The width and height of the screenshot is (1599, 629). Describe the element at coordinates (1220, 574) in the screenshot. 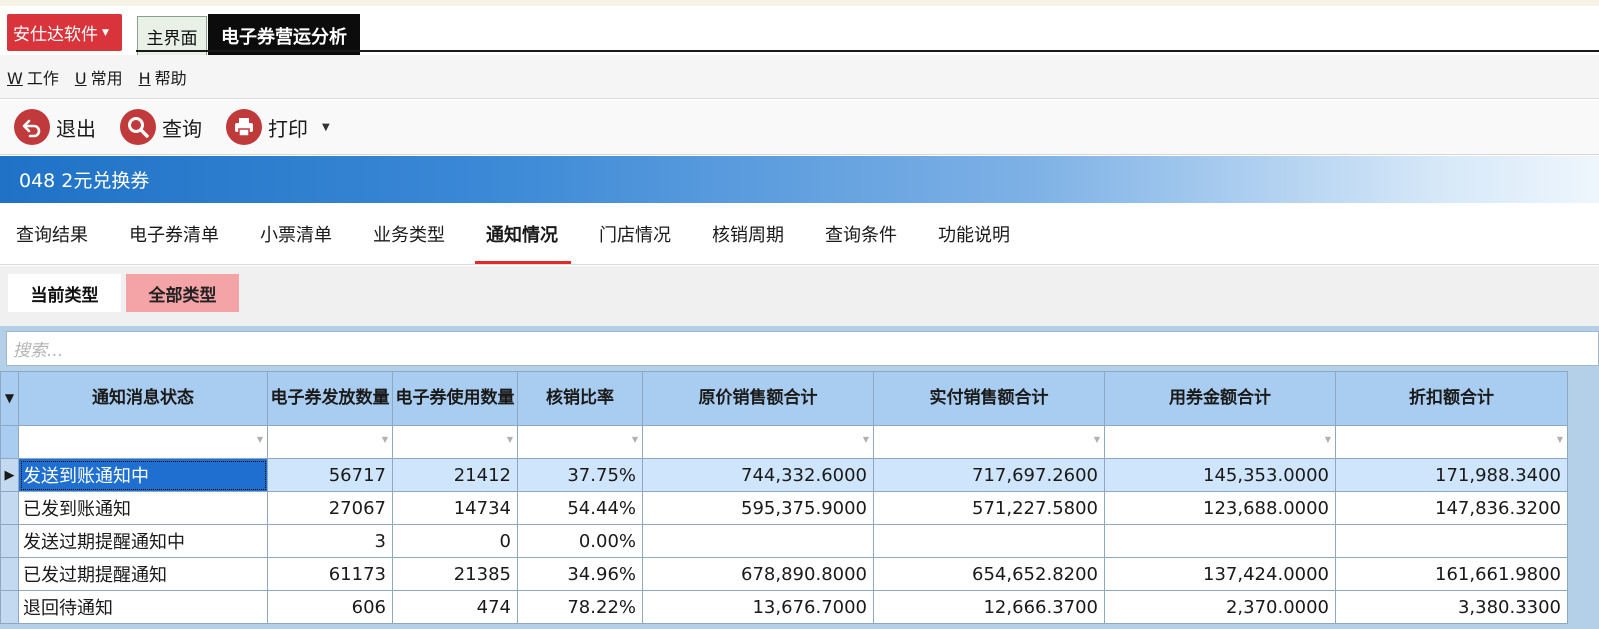

I see `table-cell: 137,424.0000` at that location.